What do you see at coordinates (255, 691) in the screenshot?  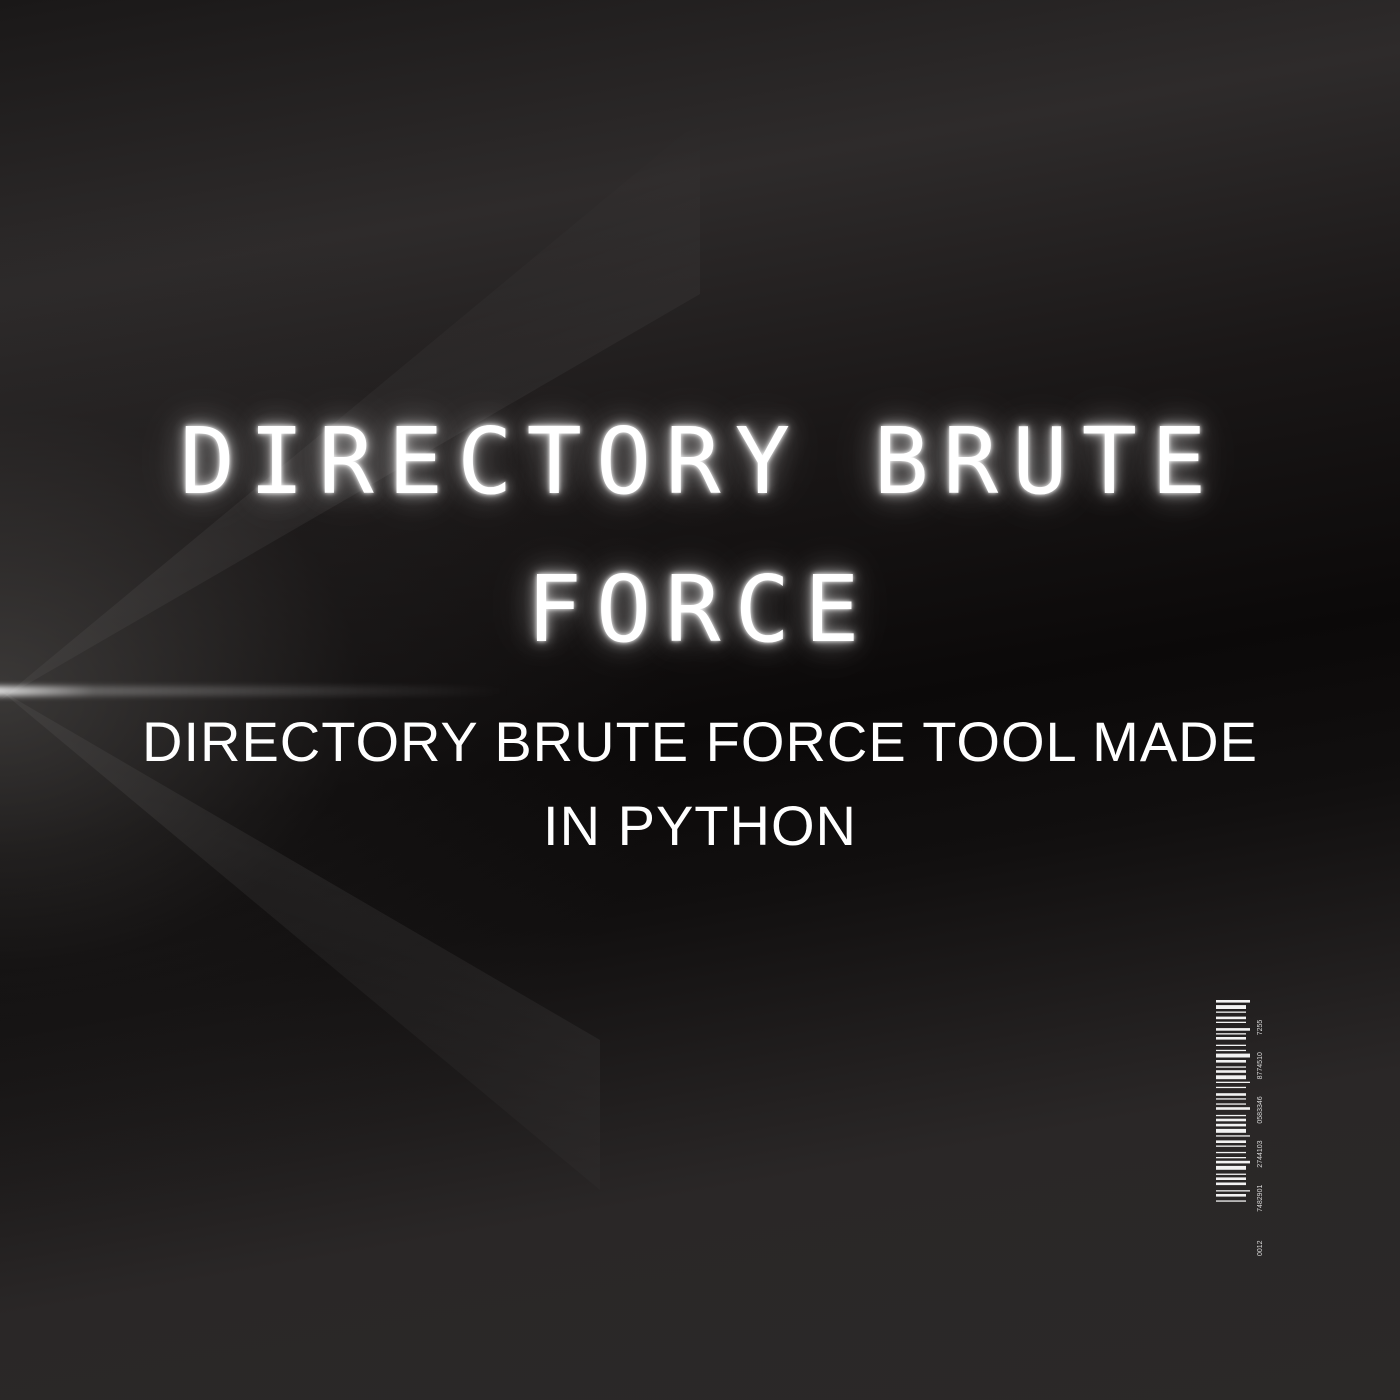 I see `lens-flare` at bounding box center [255, 691].